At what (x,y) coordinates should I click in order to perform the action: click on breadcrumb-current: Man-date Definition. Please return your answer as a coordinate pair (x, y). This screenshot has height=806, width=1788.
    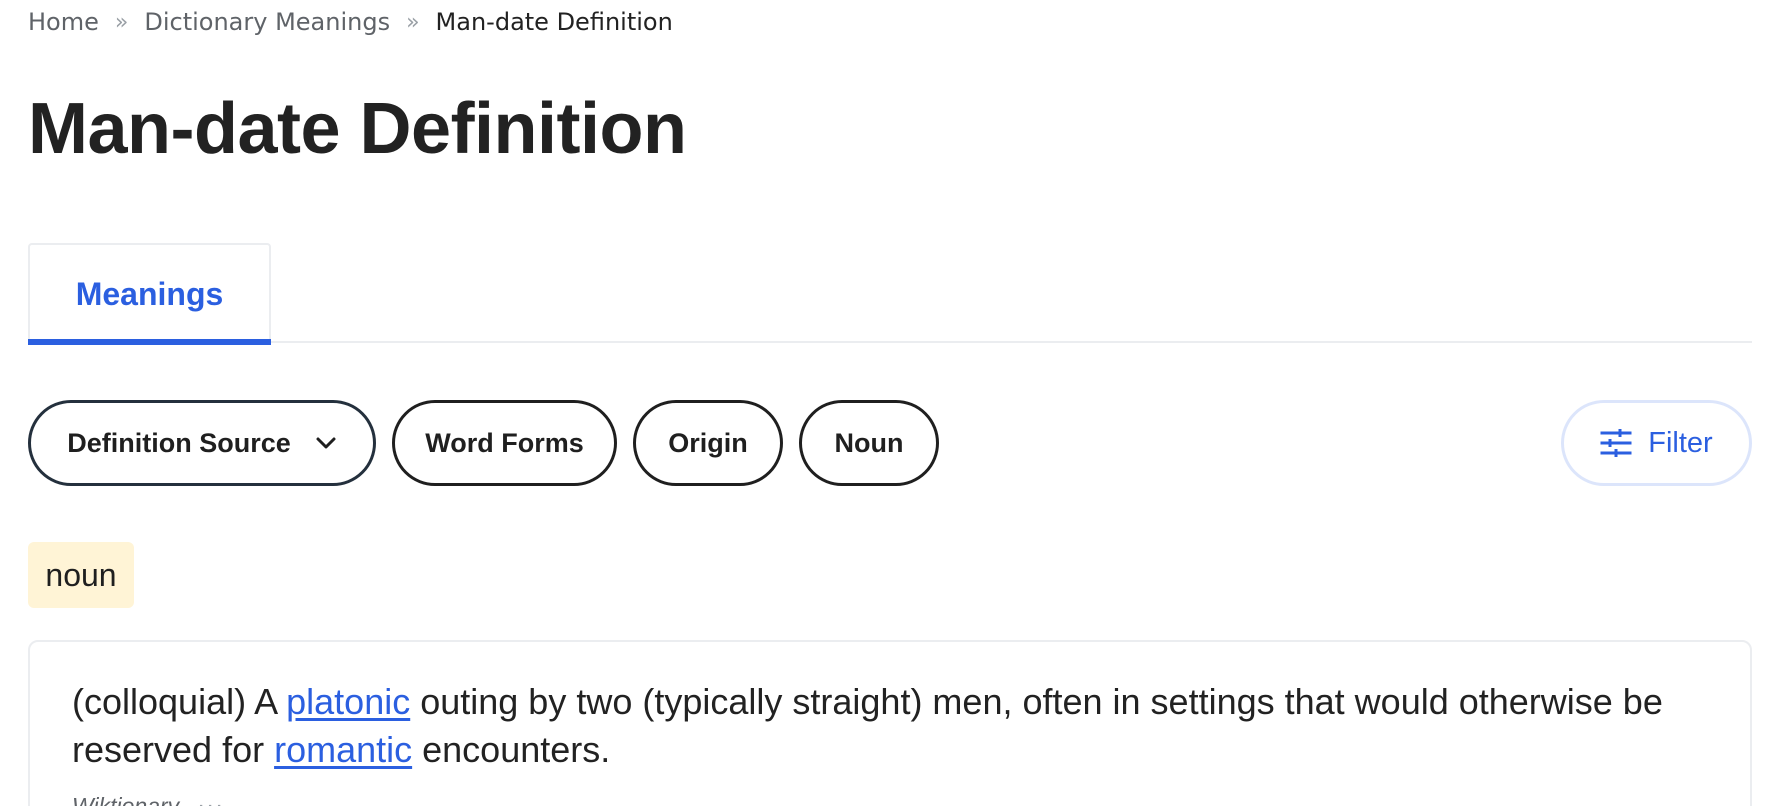
    Looking at the image, I should click on (554, 22).